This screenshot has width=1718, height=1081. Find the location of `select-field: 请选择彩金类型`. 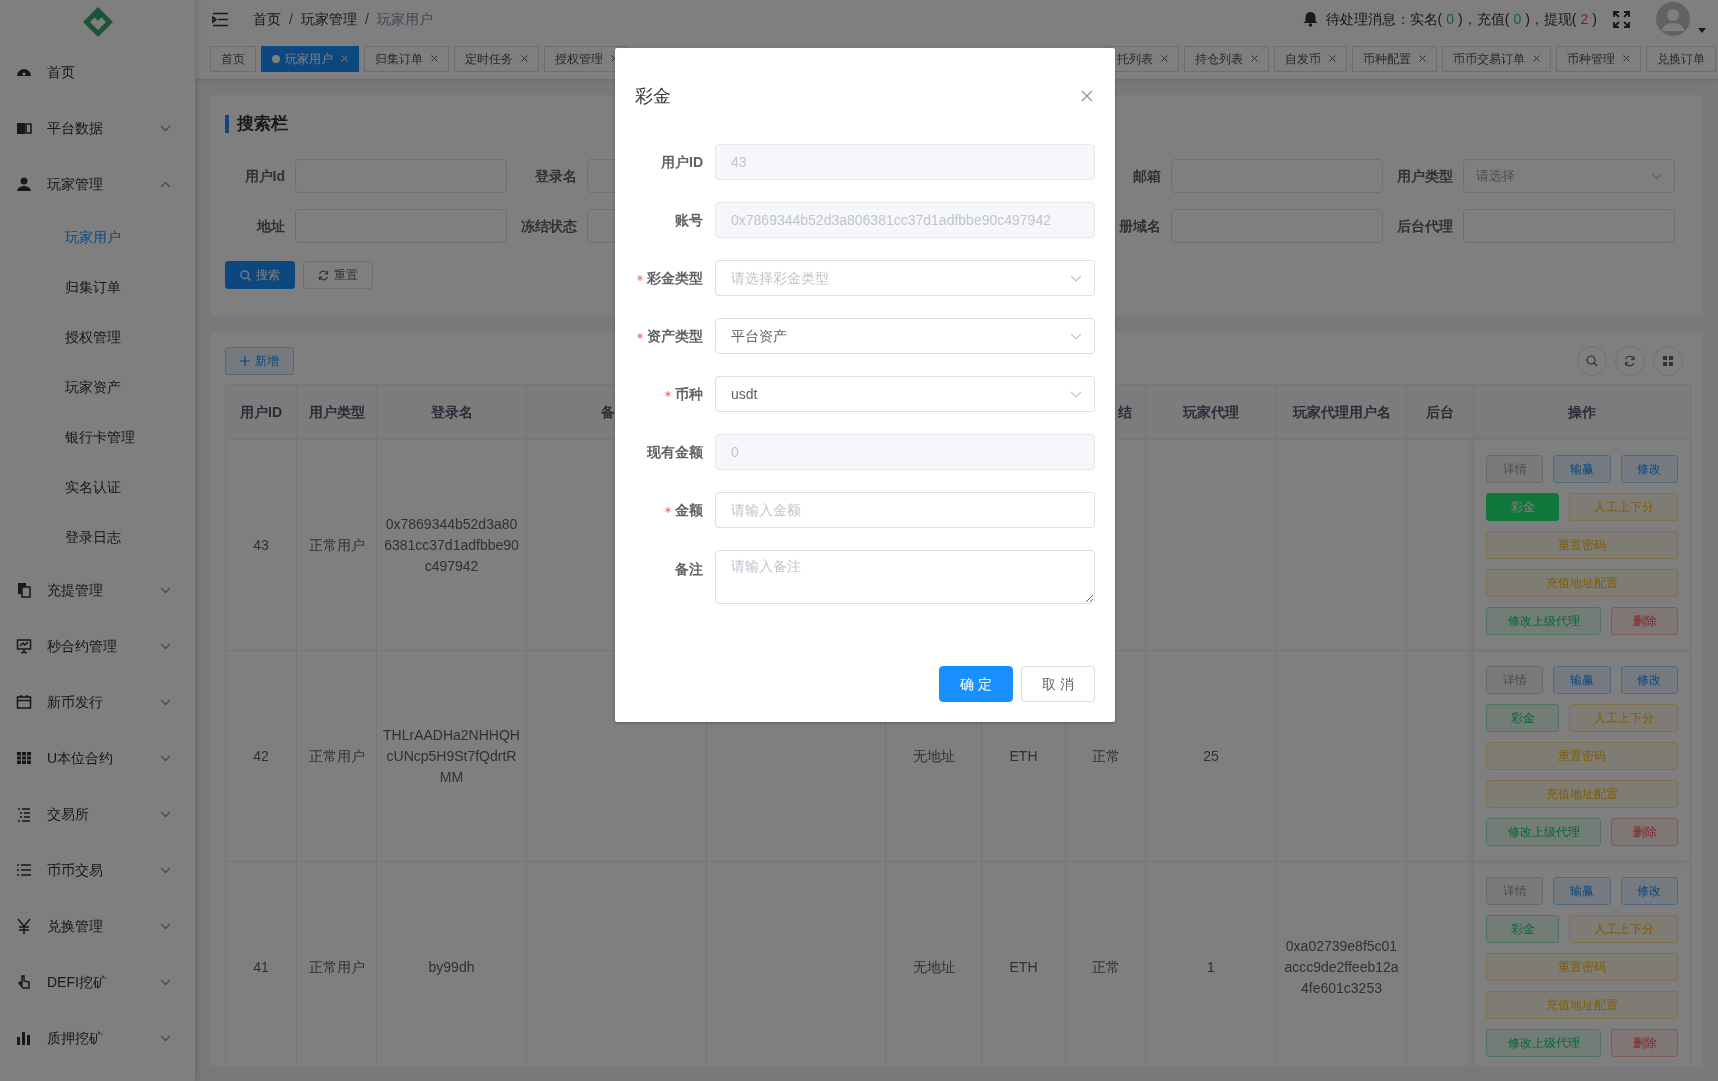

select-field: 请选择彩金类型 is located at coordinates (905, 278).